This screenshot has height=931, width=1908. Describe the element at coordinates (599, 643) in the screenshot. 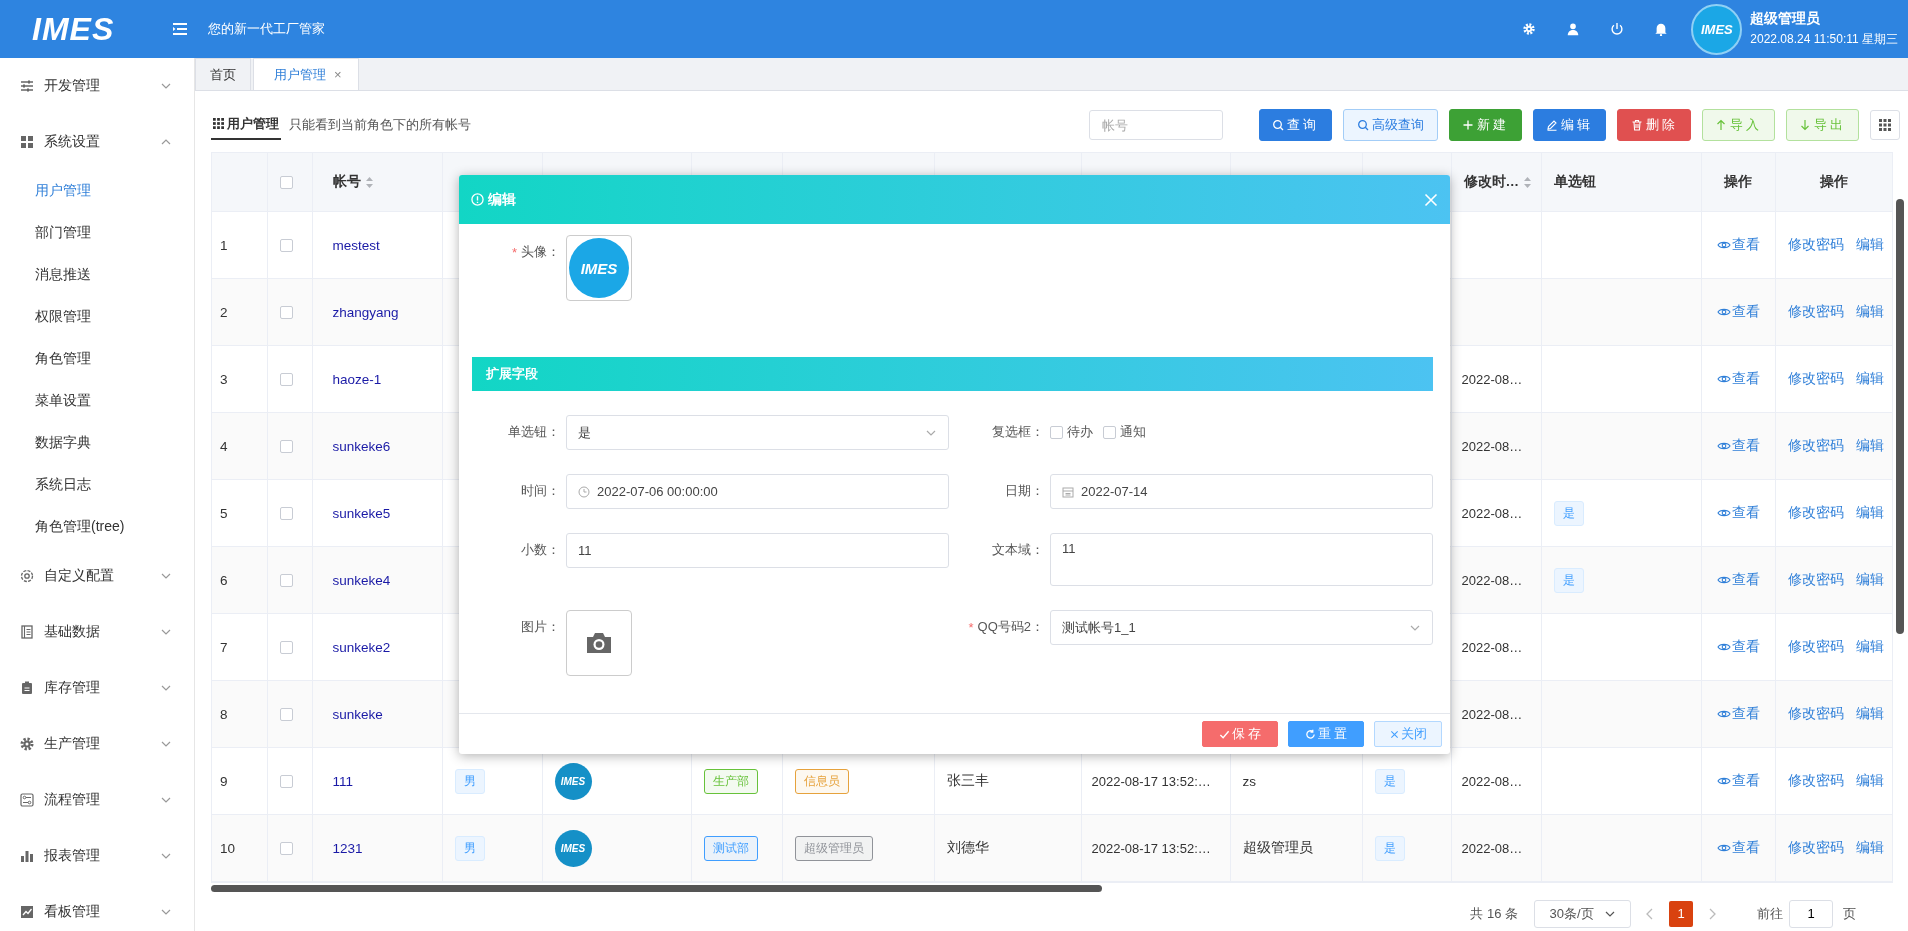

I see `image-upload` at that location.